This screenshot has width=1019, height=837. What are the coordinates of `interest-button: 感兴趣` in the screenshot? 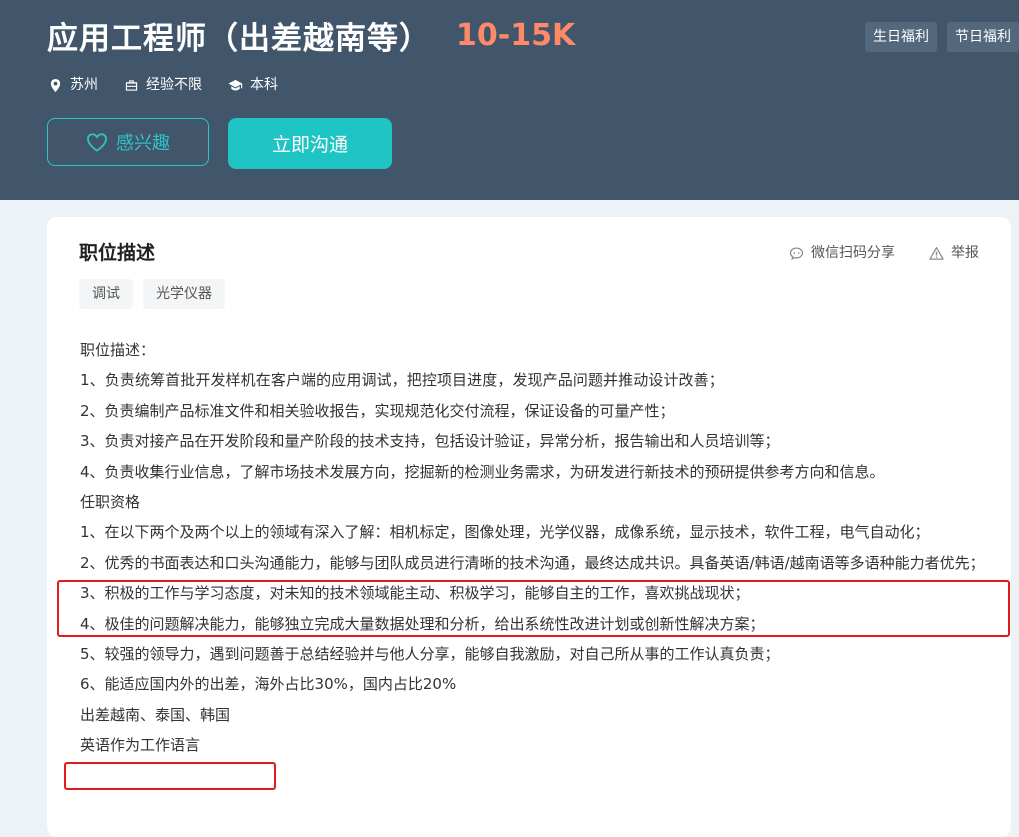 It's located at (128, 142).